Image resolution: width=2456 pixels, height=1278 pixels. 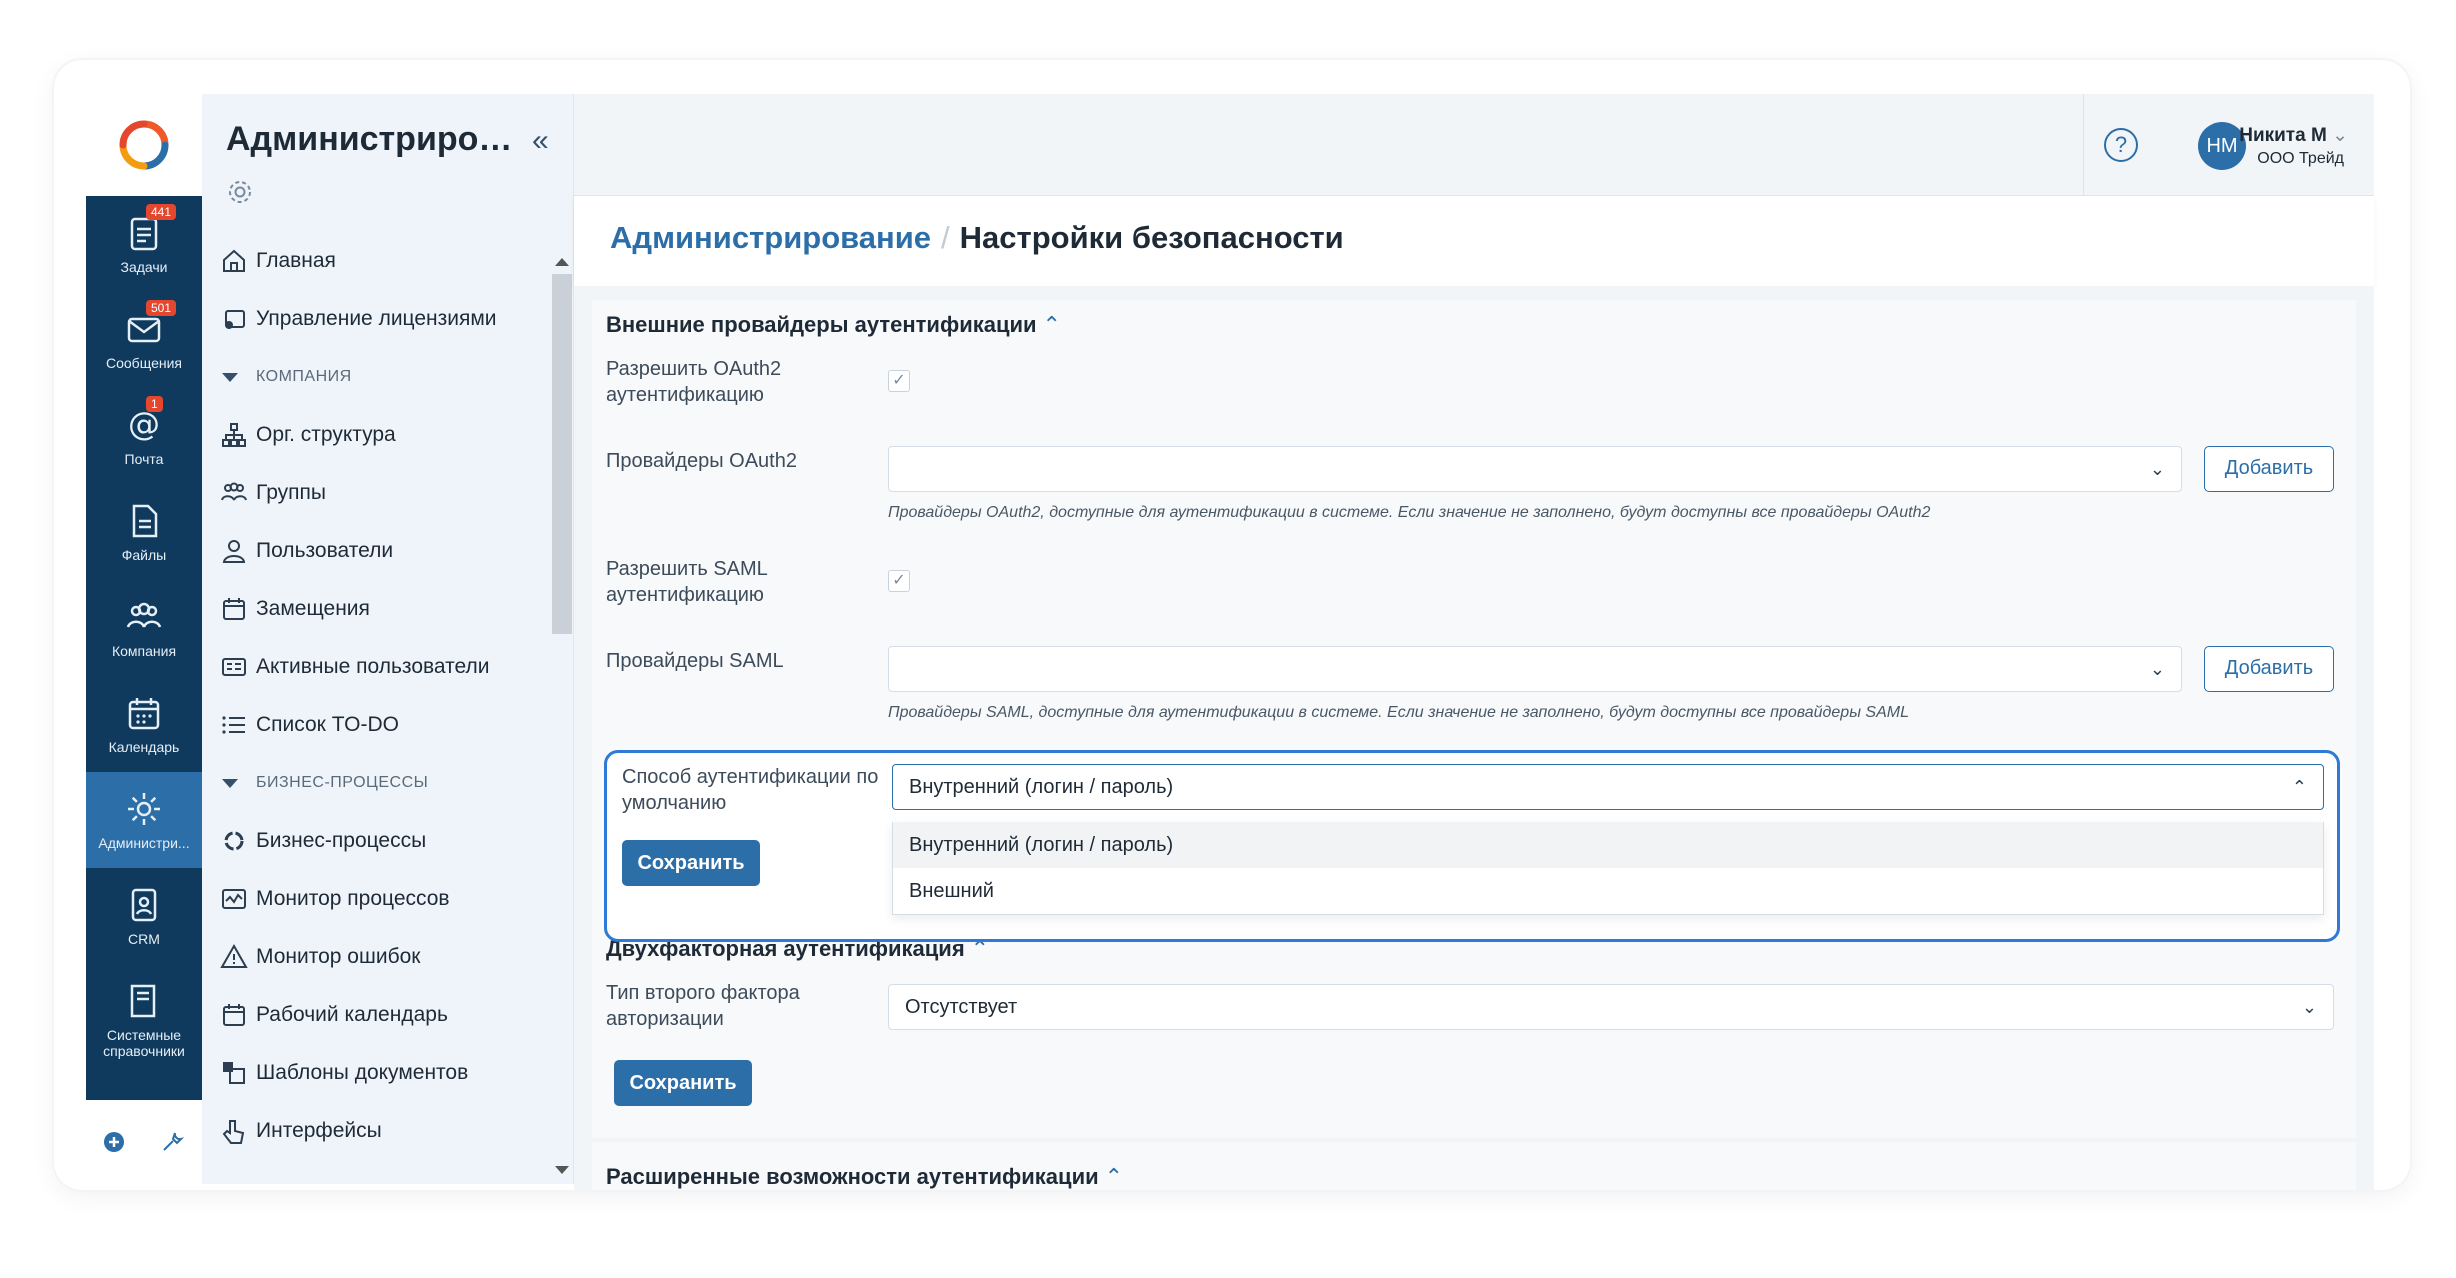 What do you see at coordinates (144, 939) in the screenshot?
I see `rail-label: CRM` at bounding box center [144, 939].